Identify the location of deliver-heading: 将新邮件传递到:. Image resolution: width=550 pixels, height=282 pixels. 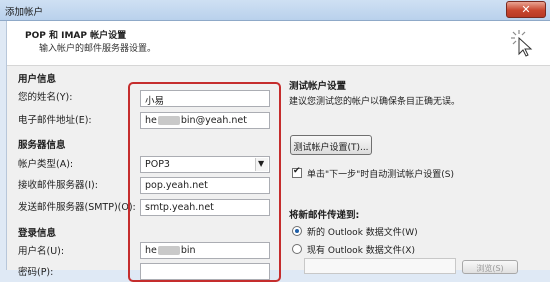
(324, 215).